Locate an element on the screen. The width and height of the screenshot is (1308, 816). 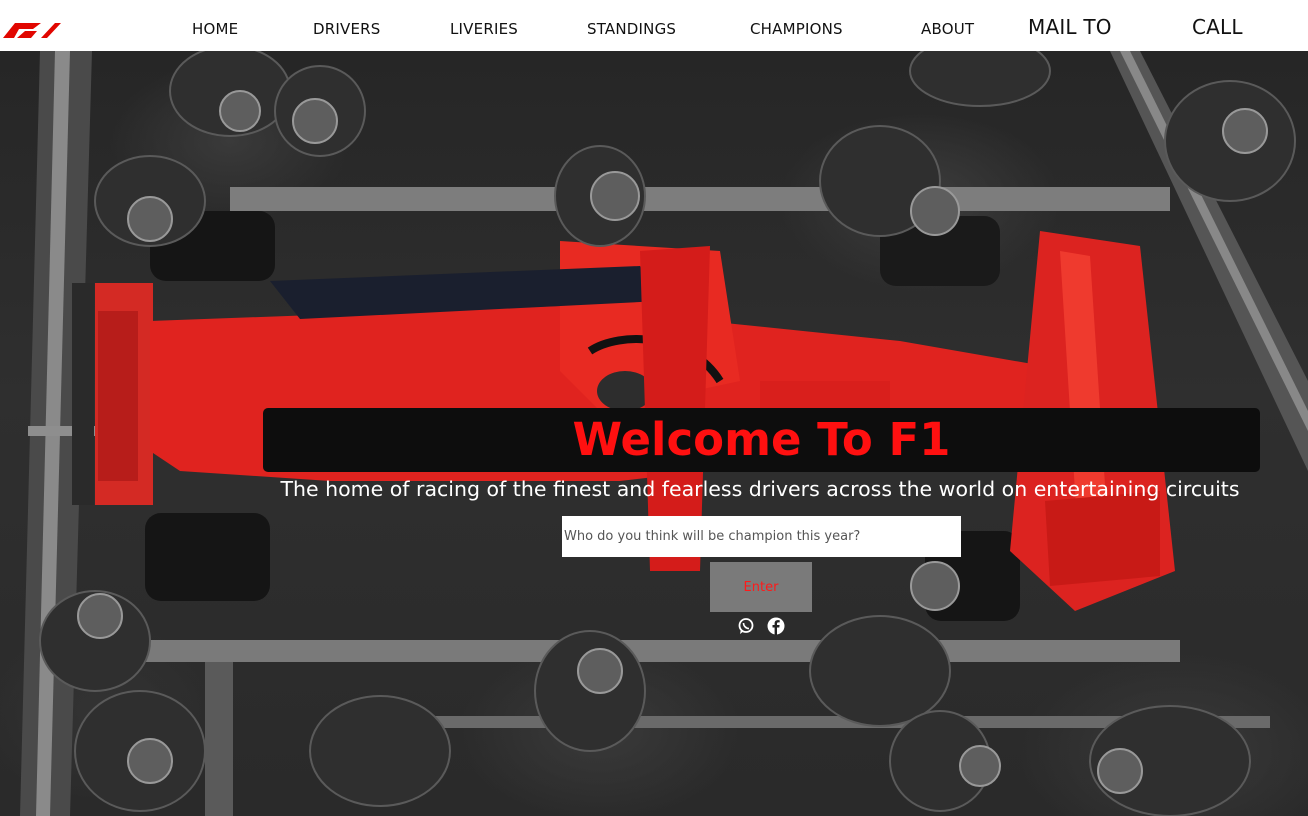
nav-home: HOME is located at coordinates (215, 29).